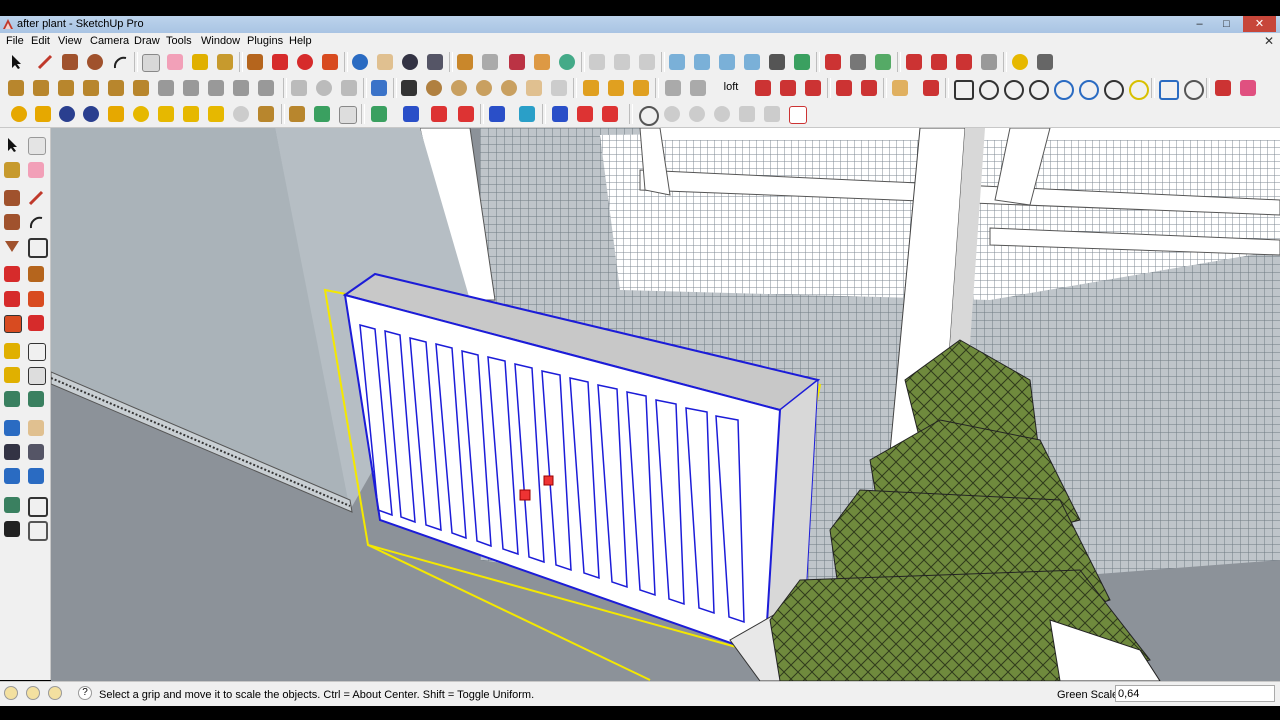  I want to click on minimize-button: –, so click(1199, 24).